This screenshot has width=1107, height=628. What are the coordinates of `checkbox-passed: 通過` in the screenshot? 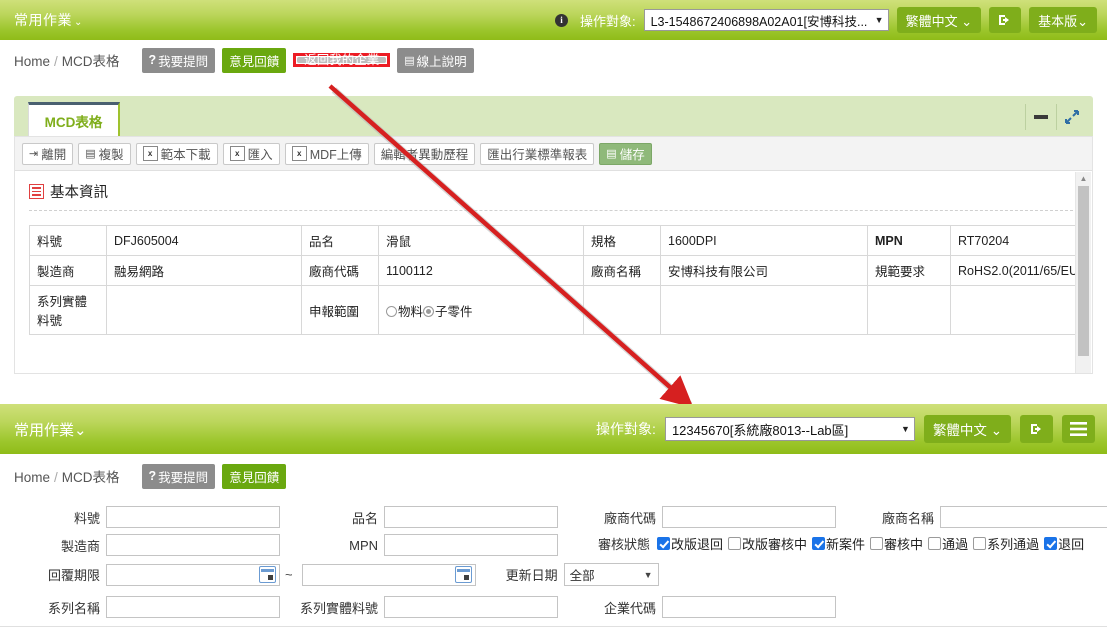 It's located at (950, 543).